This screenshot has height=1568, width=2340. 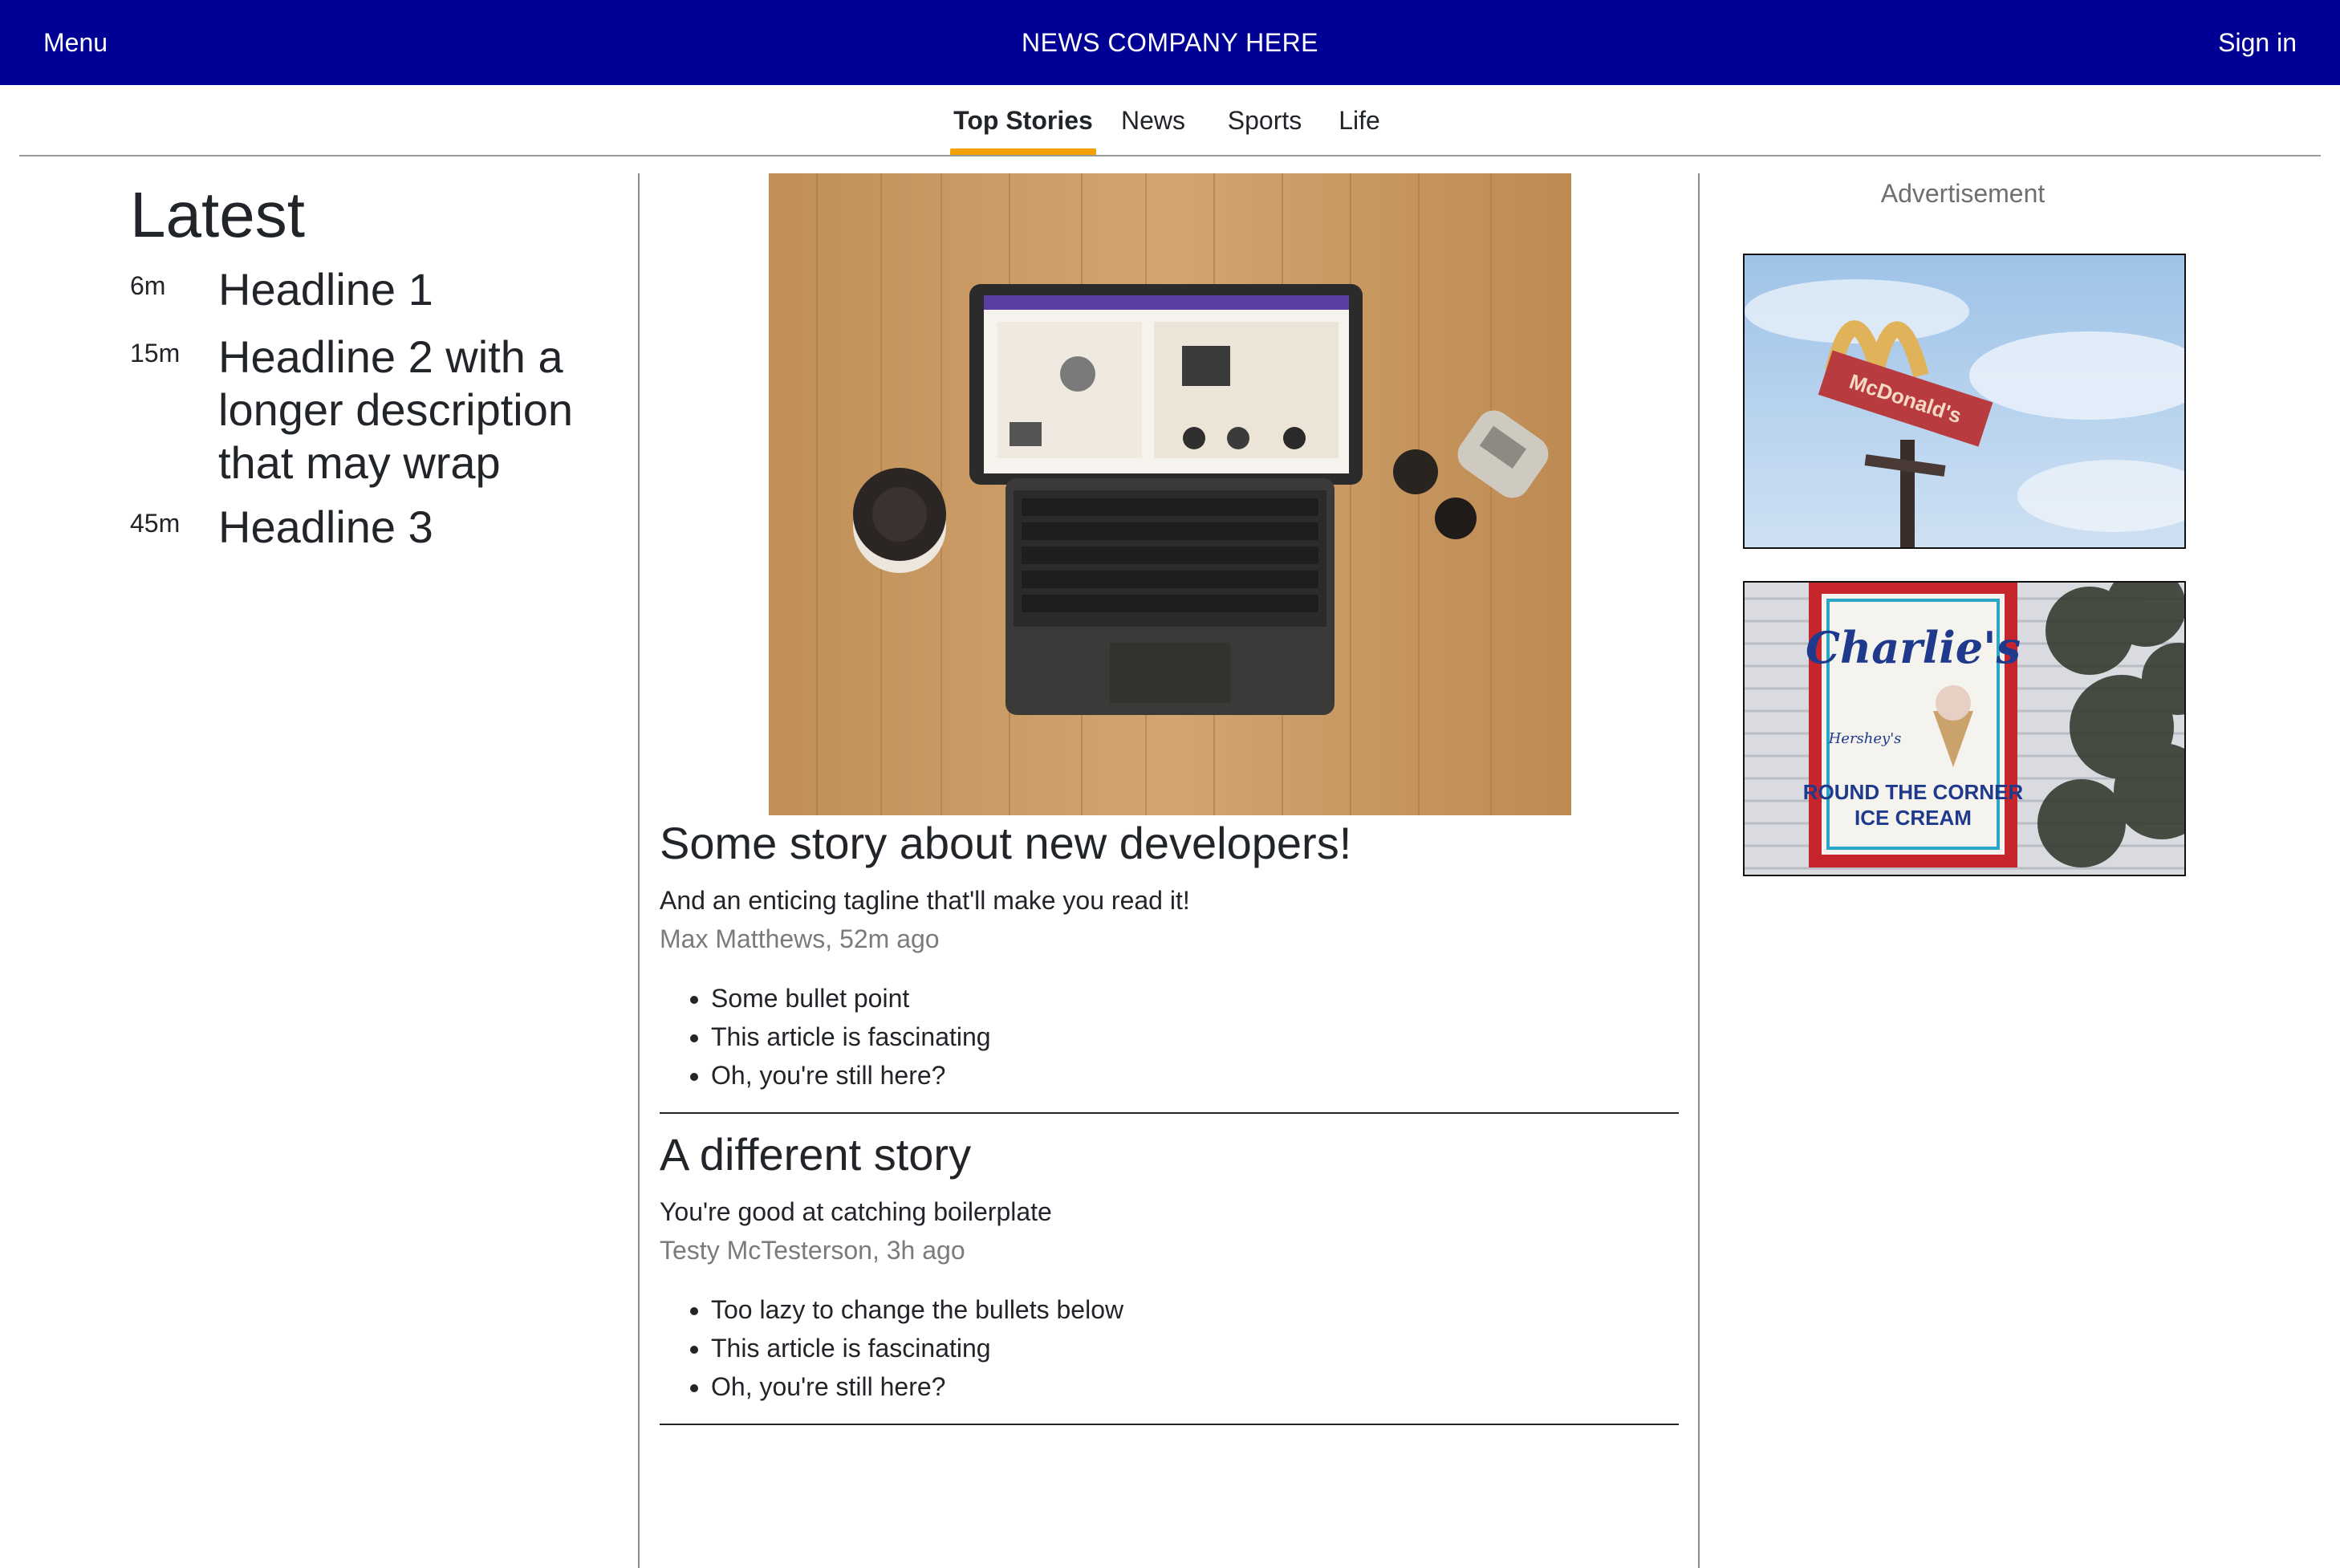 What do you see at coordinates (1153, 131) in the screenshot?
I see `tab-news: News` at bounding box center [1153, 131].